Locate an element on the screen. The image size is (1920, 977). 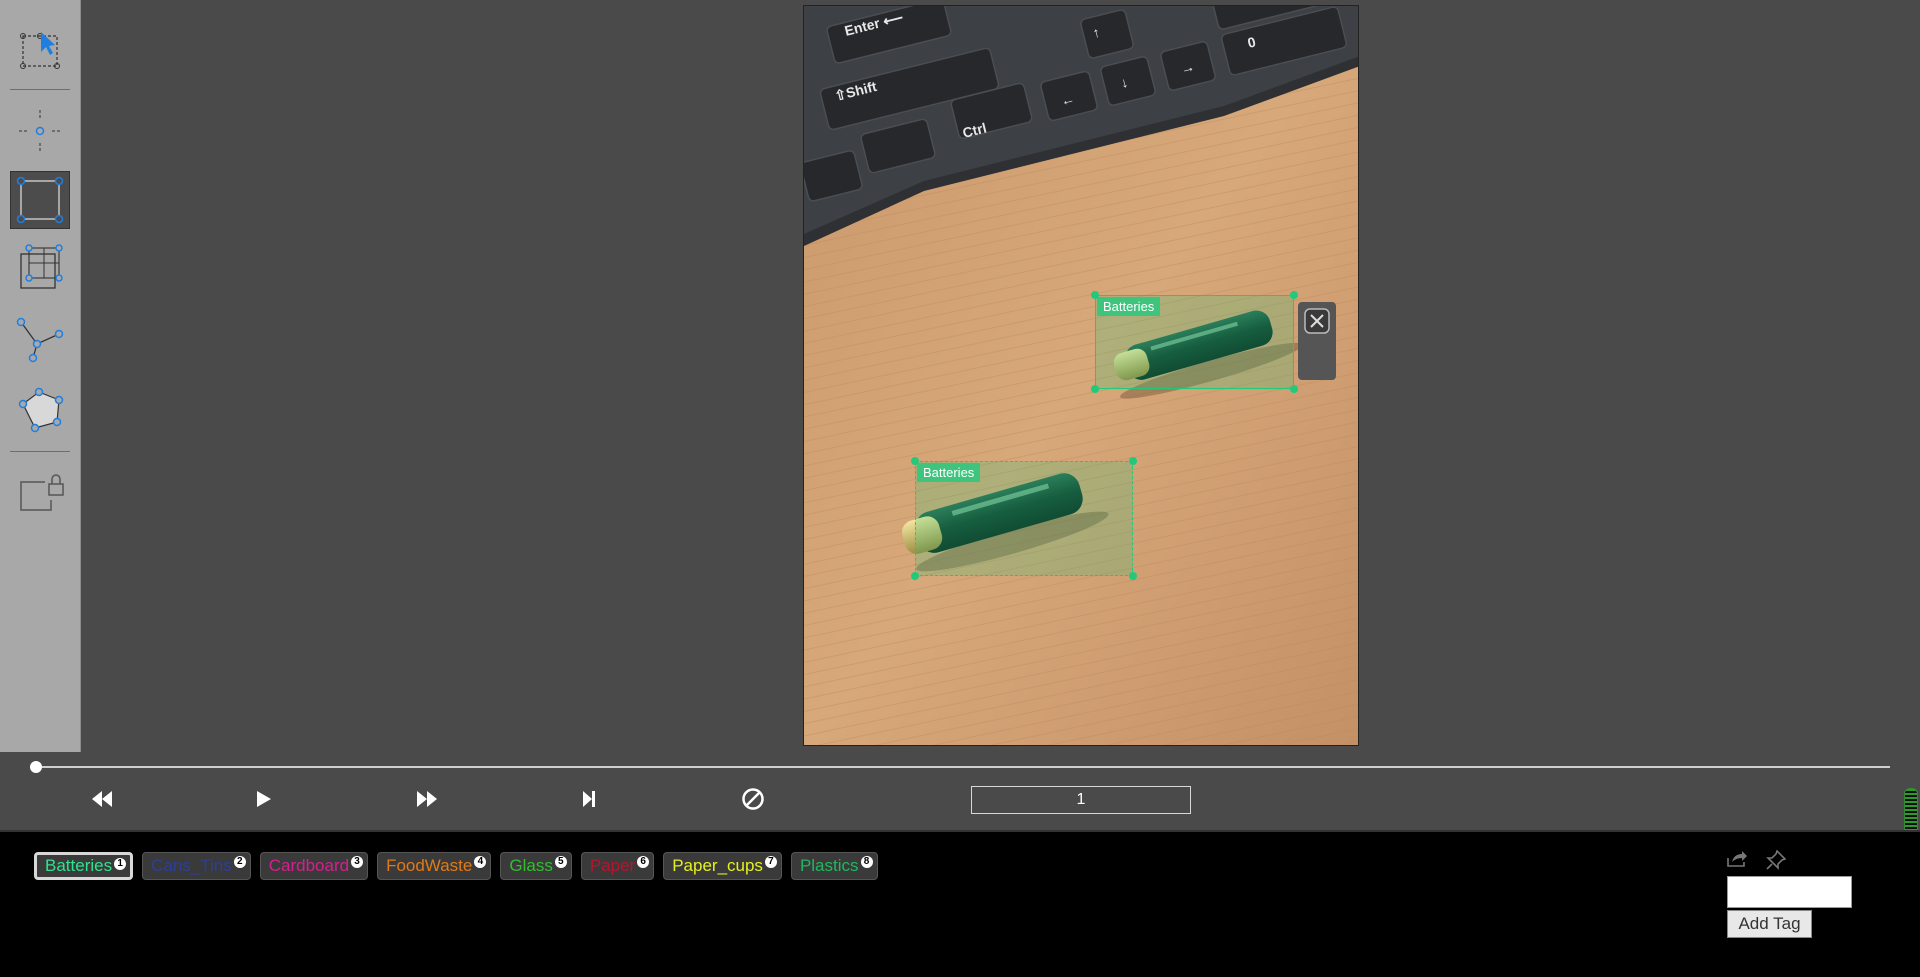
lock-tool-button is located at coordinates (40, 491).